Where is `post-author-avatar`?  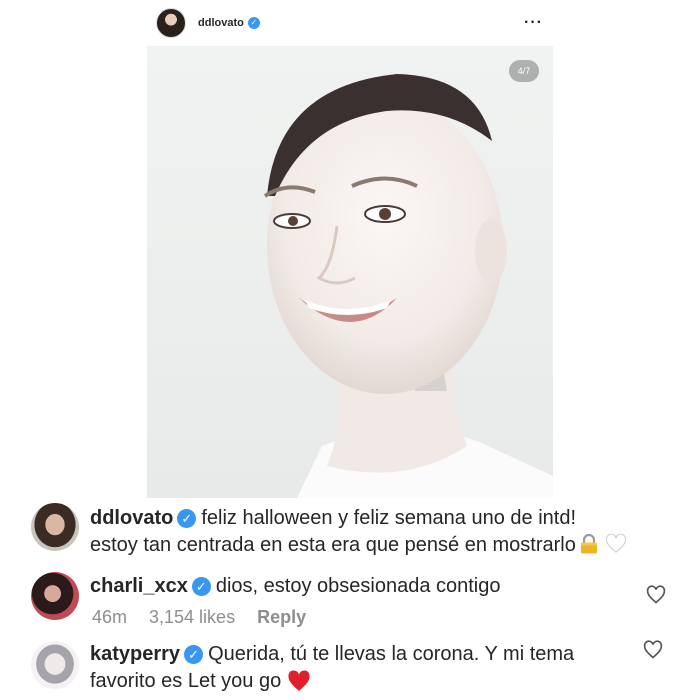
post-author-avatar is located at coordinates (171, 23).